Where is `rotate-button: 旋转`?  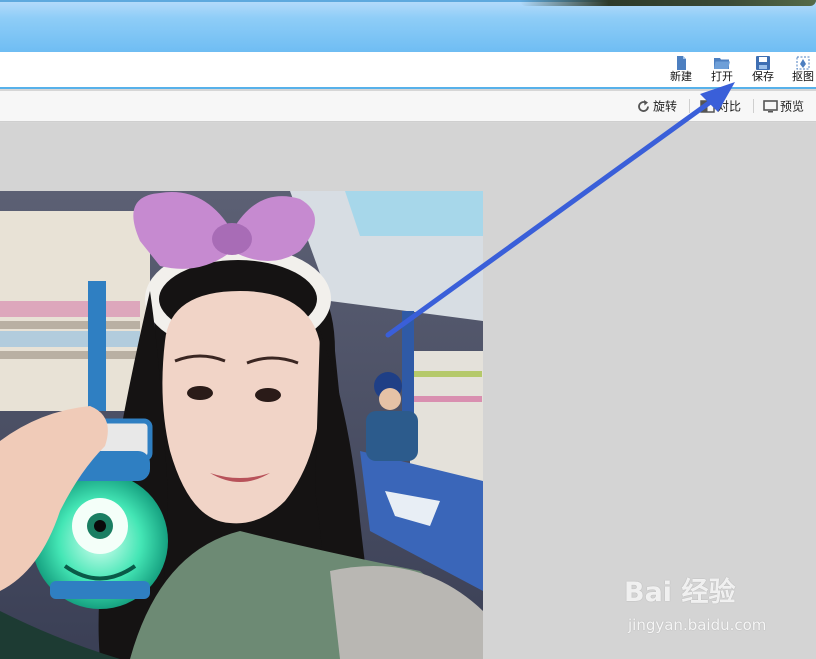 rotate-button: 旋转 is located at coordinates (656, 106).